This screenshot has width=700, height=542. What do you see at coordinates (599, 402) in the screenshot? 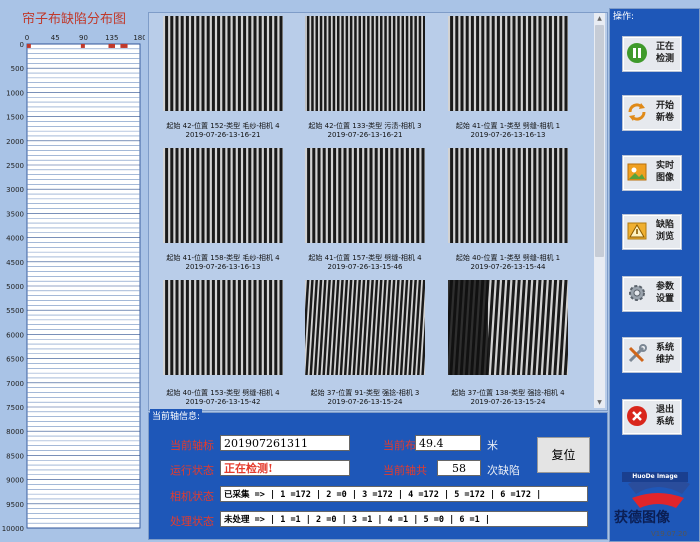
I see `scroll-down-icon: ▼` at bounding box center [599, 402].